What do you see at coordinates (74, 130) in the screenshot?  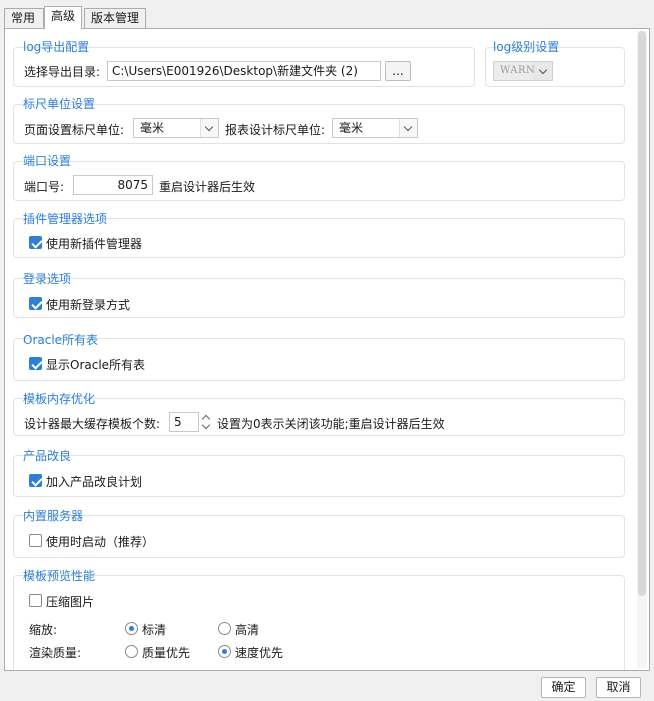 I see `page-ruler-label: 页面设置标尺单位:` at bounding box center [74, 130].